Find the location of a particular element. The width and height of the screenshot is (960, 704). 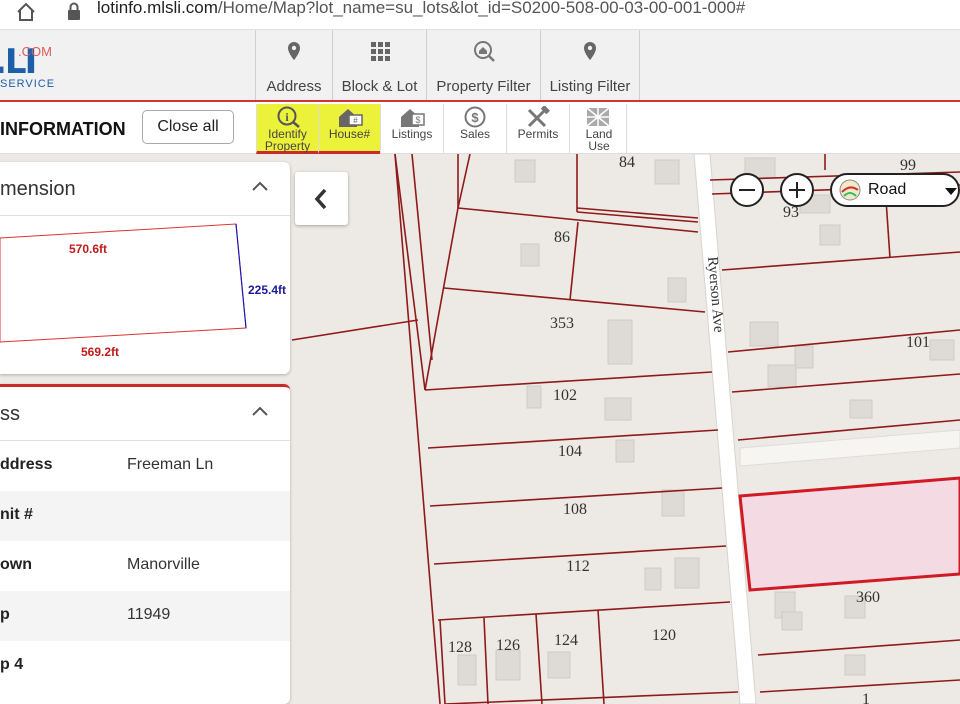

plus-icon is located at coordinates (797, 190).